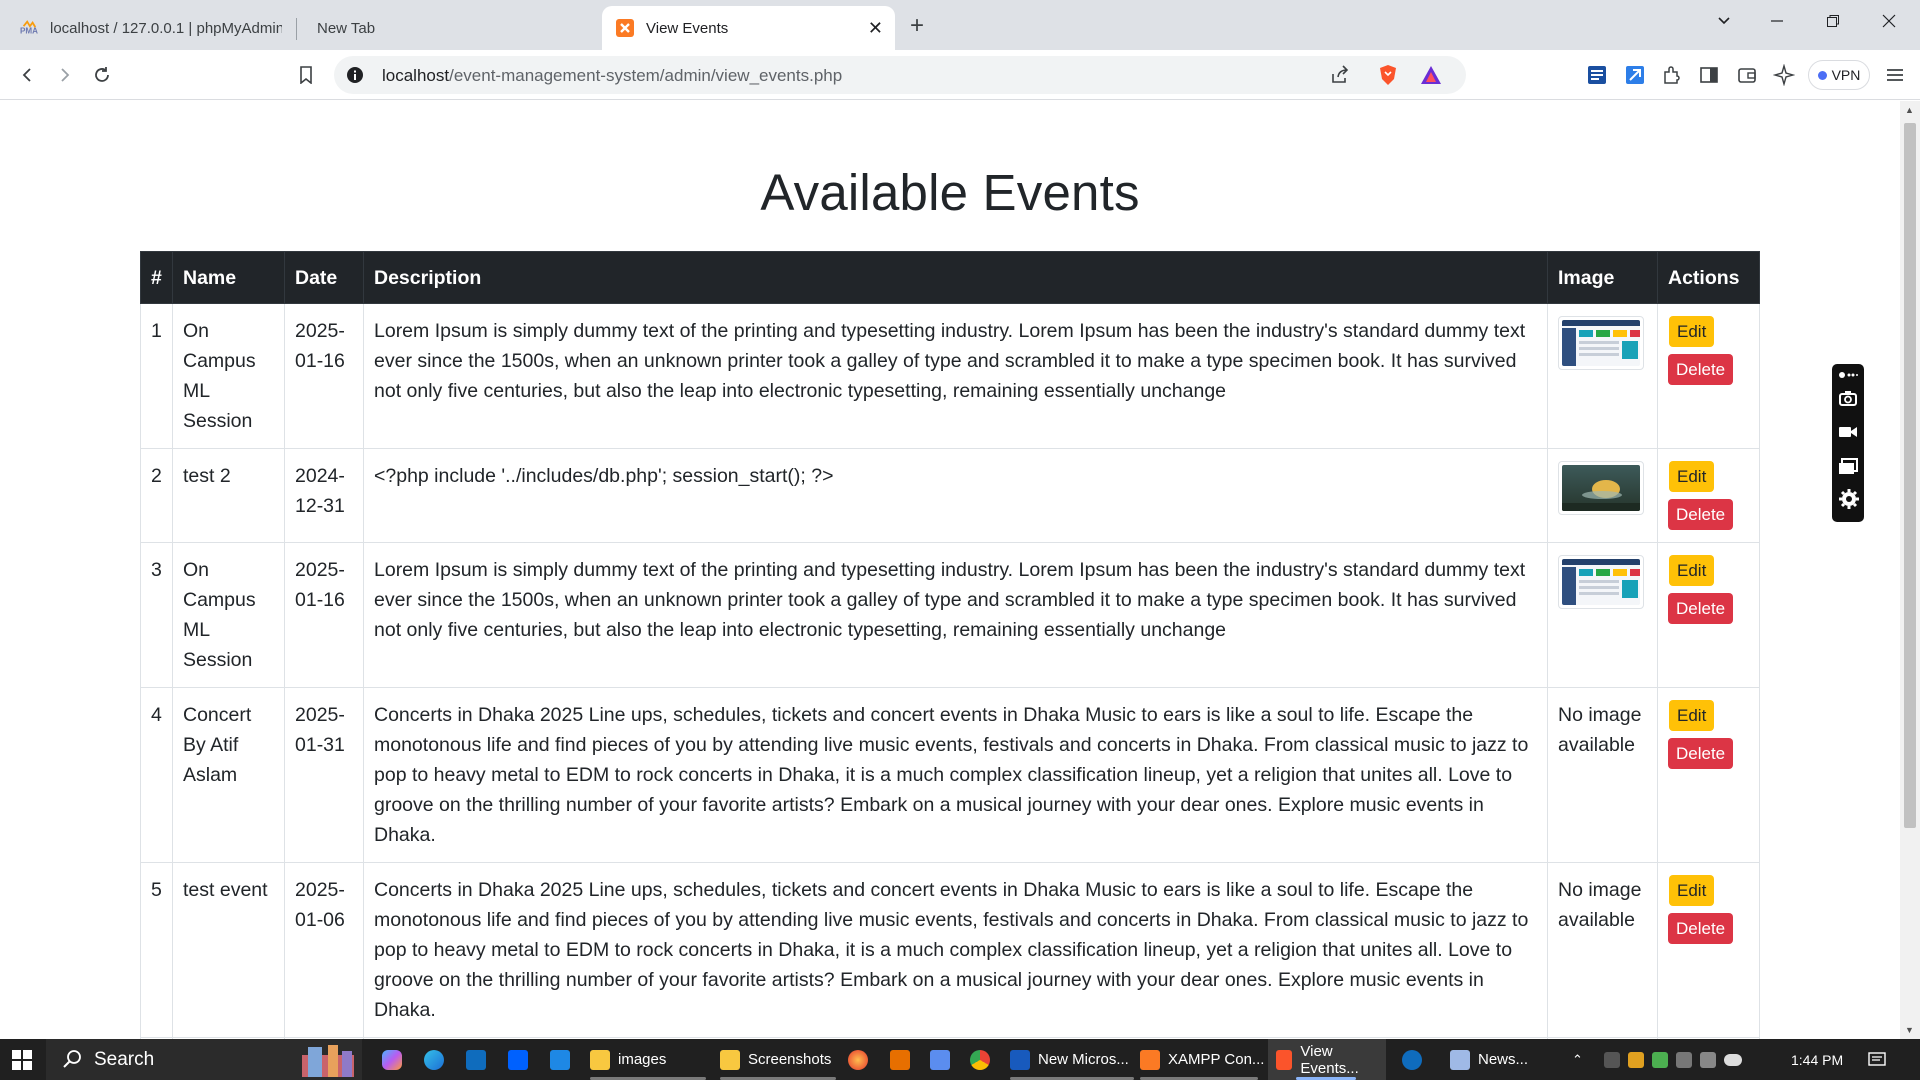 Image resolution: width=1920 pixels, height=1084 pixels. What do you see at coordinates (1635, 75) in the screenshot?
I see `extension-arrow-icon` at bounding box center [1635, 75].